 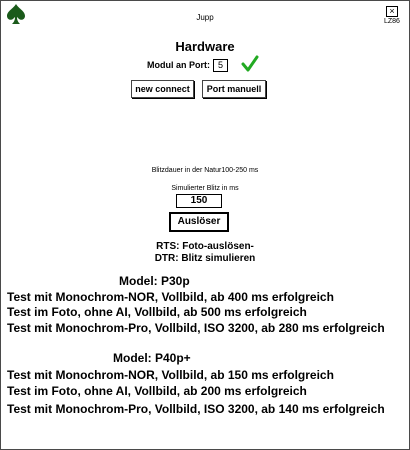 What do you see at coordinates (199, 222) in the screenshot?
I see `trigger-button: Auslöser` at bounding box center [199, 222].